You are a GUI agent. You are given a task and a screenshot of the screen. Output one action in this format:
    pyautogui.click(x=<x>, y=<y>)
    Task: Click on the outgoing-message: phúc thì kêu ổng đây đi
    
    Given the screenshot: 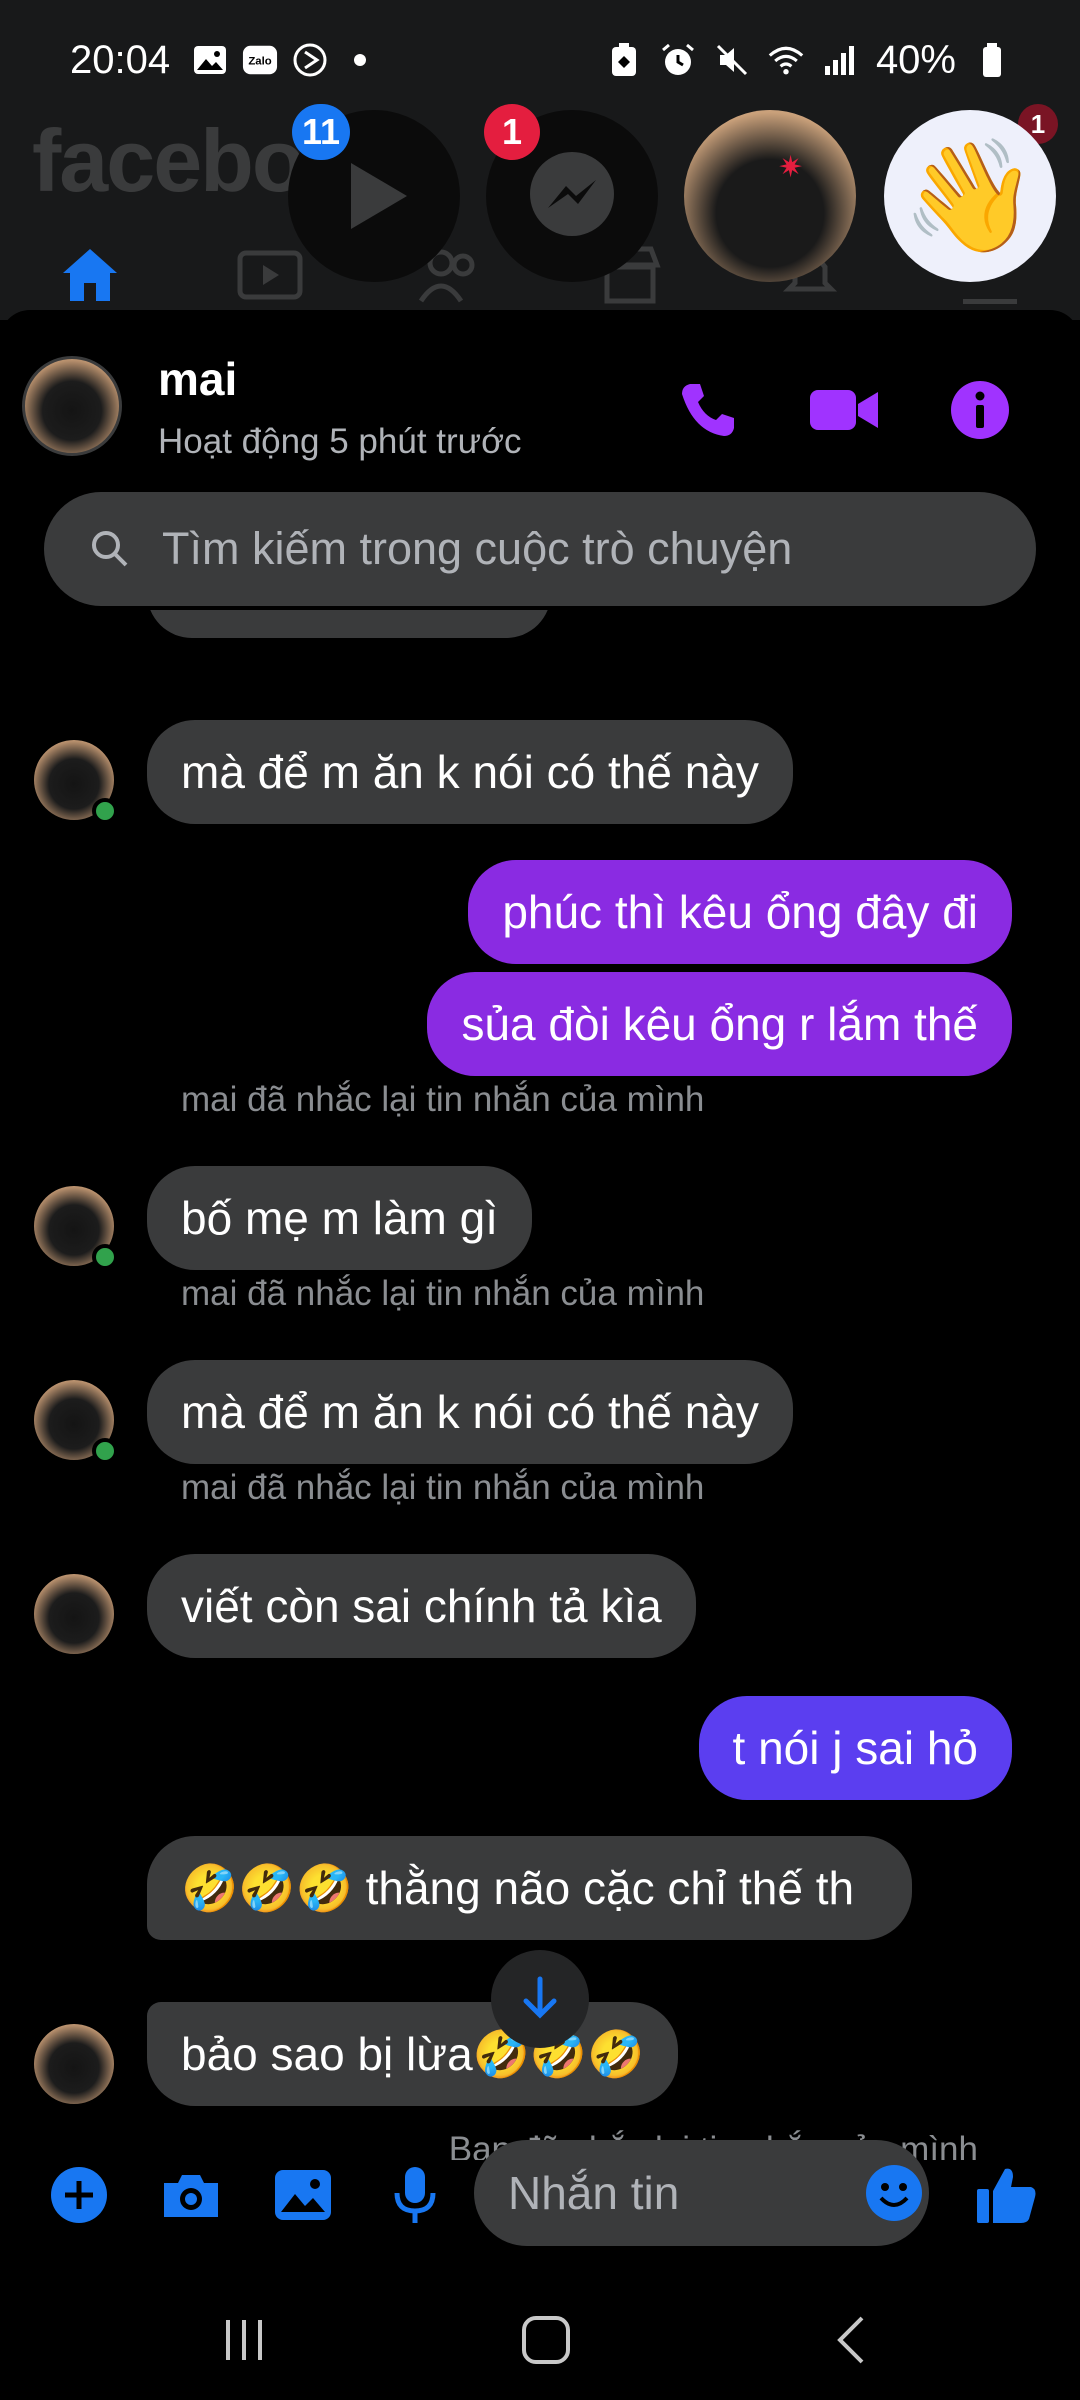 What is the action you would take?
    pyautogui.click(x=740, y=912)
    